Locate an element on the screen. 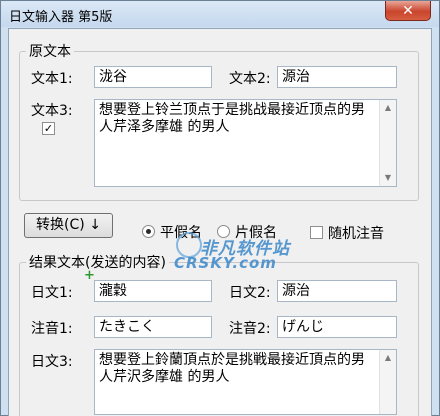 This screenshot has height=416, width=440. hiragana-radio is located at coordinates (148, 231).